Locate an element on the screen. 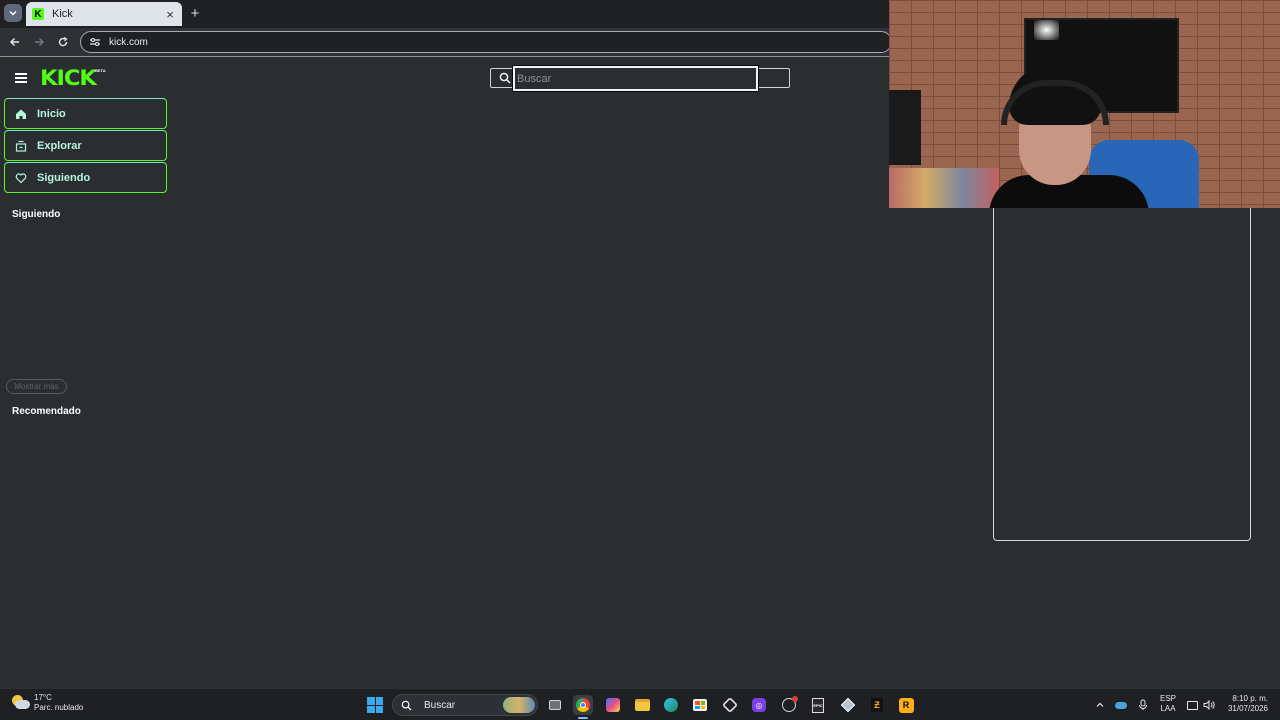  arrow-right-icon is located at coordinates (39, 42).